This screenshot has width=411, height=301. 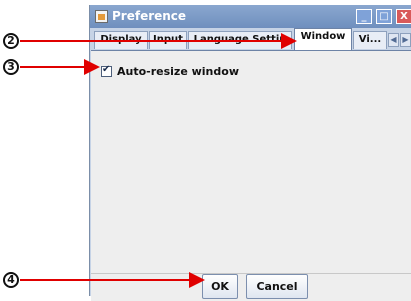 I want to click on callout-2: 2, so click(x=11, y=41).